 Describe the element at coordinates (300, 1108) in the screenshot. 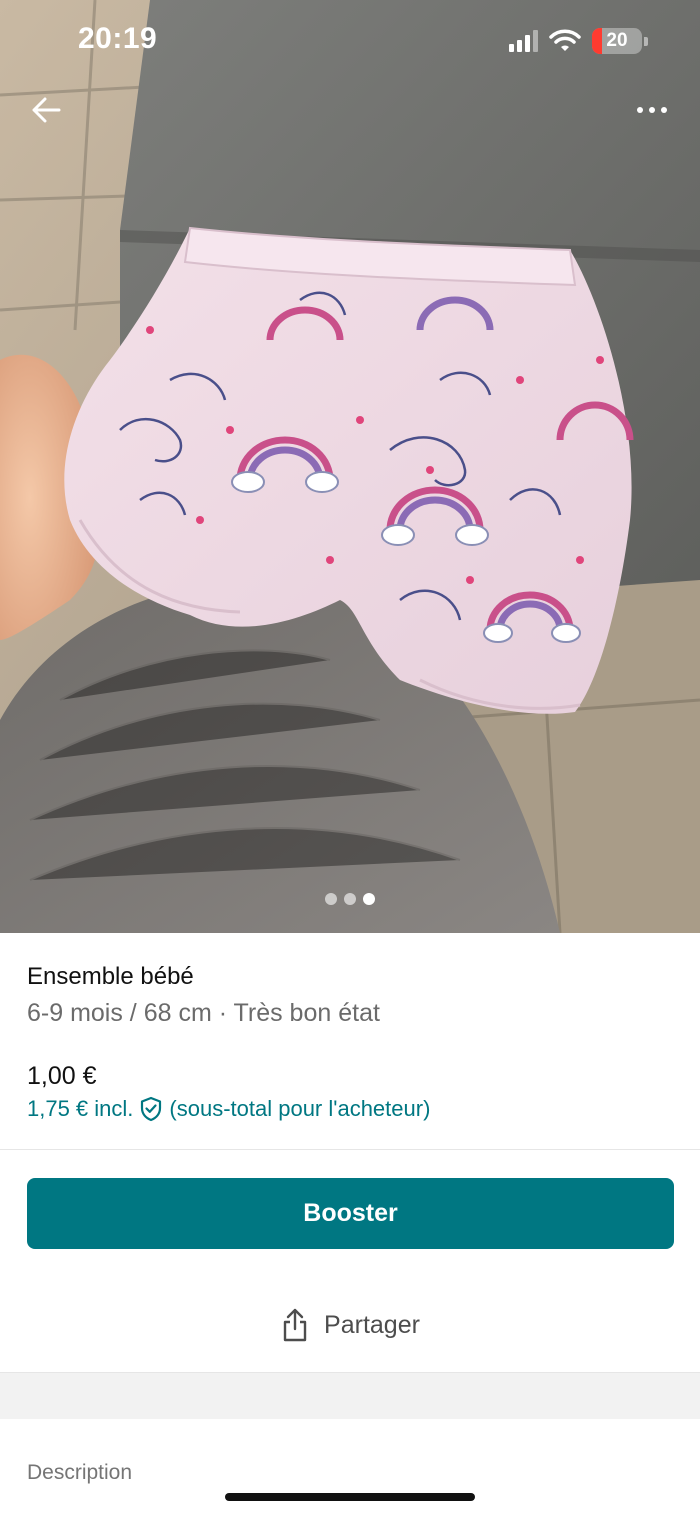

I see `buyer-price-note: (sous-total pour l'acheteur)` at that location.